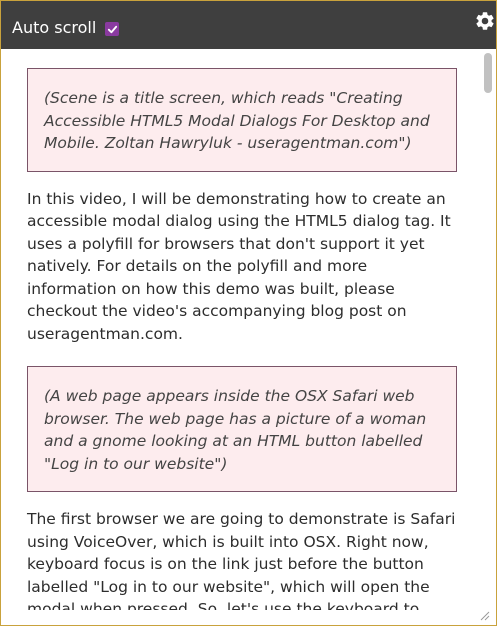  I want to click on auto-scroll-label: Auto scroll, so click(54, 28).